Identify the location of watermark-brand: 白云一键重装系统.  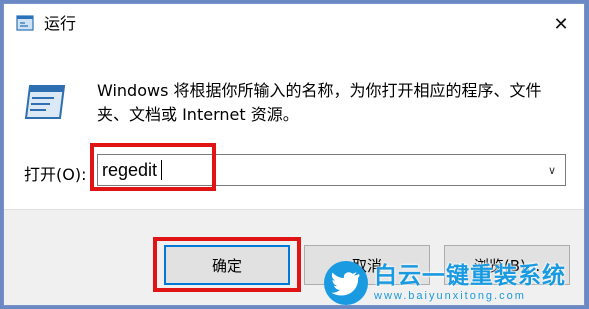
(470, 276).